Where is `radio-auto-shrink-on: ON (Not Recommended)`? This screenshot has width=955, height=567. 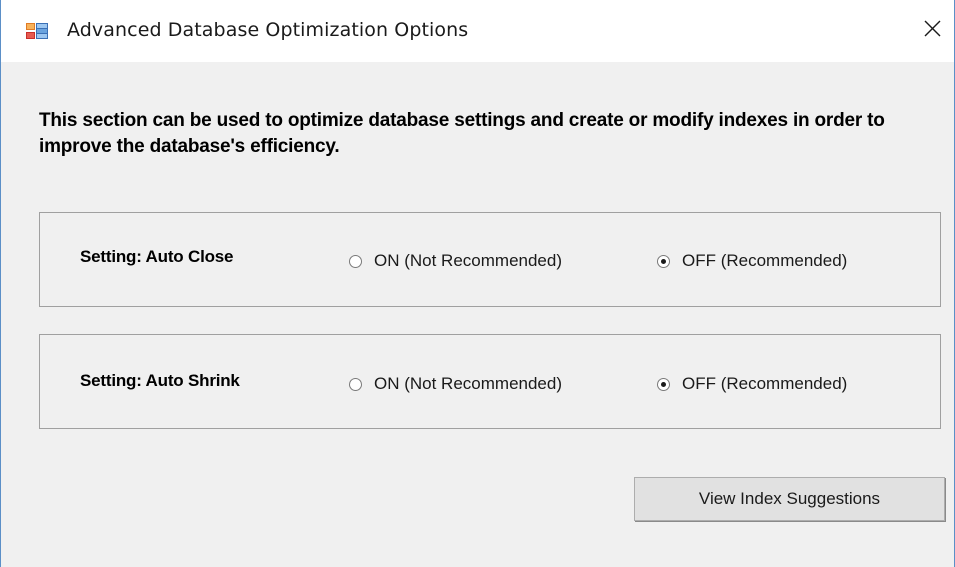
radio-auto-shrink-on: ON (Not Recommended) is located at coordinates (455, 384).